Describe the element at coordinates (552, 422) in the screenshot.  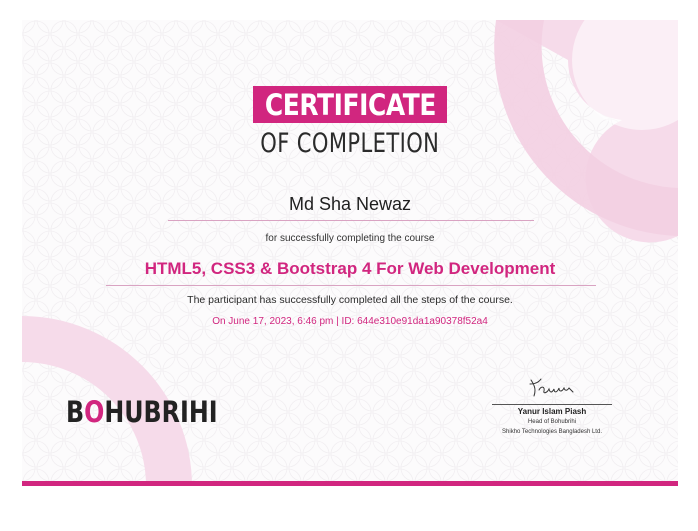
I see `signer-role: Head of Bohubrihi` at that location.